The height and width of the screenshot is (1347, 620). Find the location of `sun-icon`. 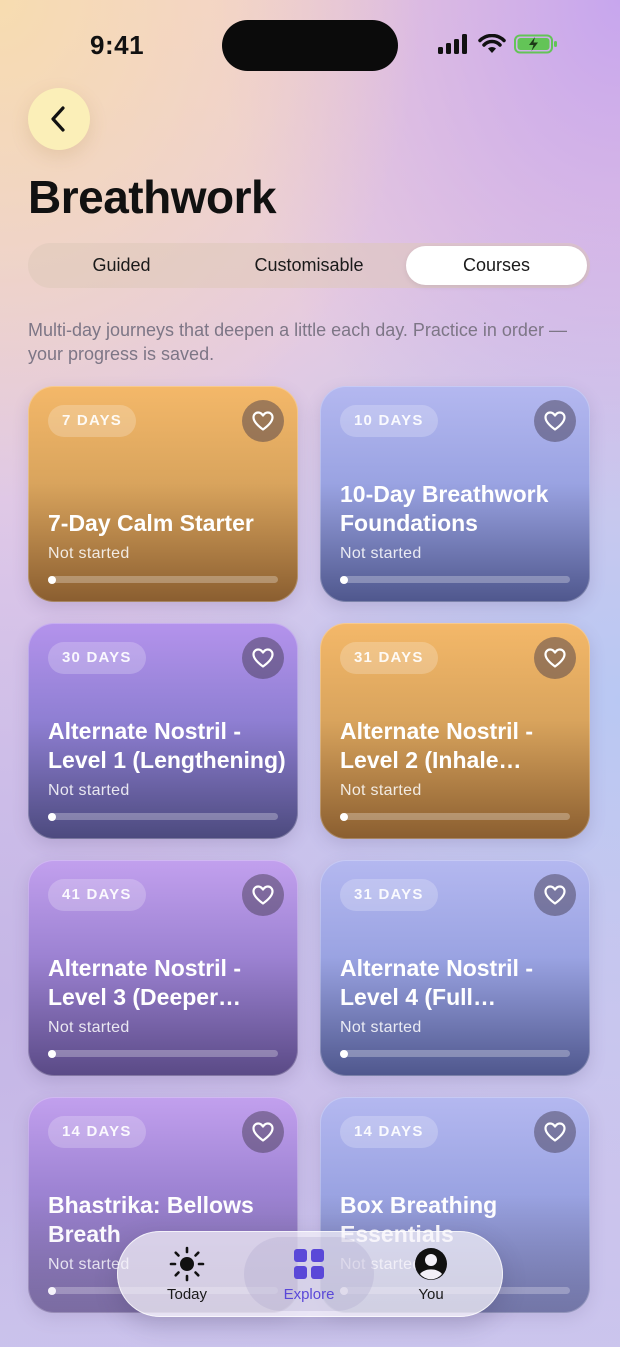

sun-icon is located at coordinates (187, 1263).